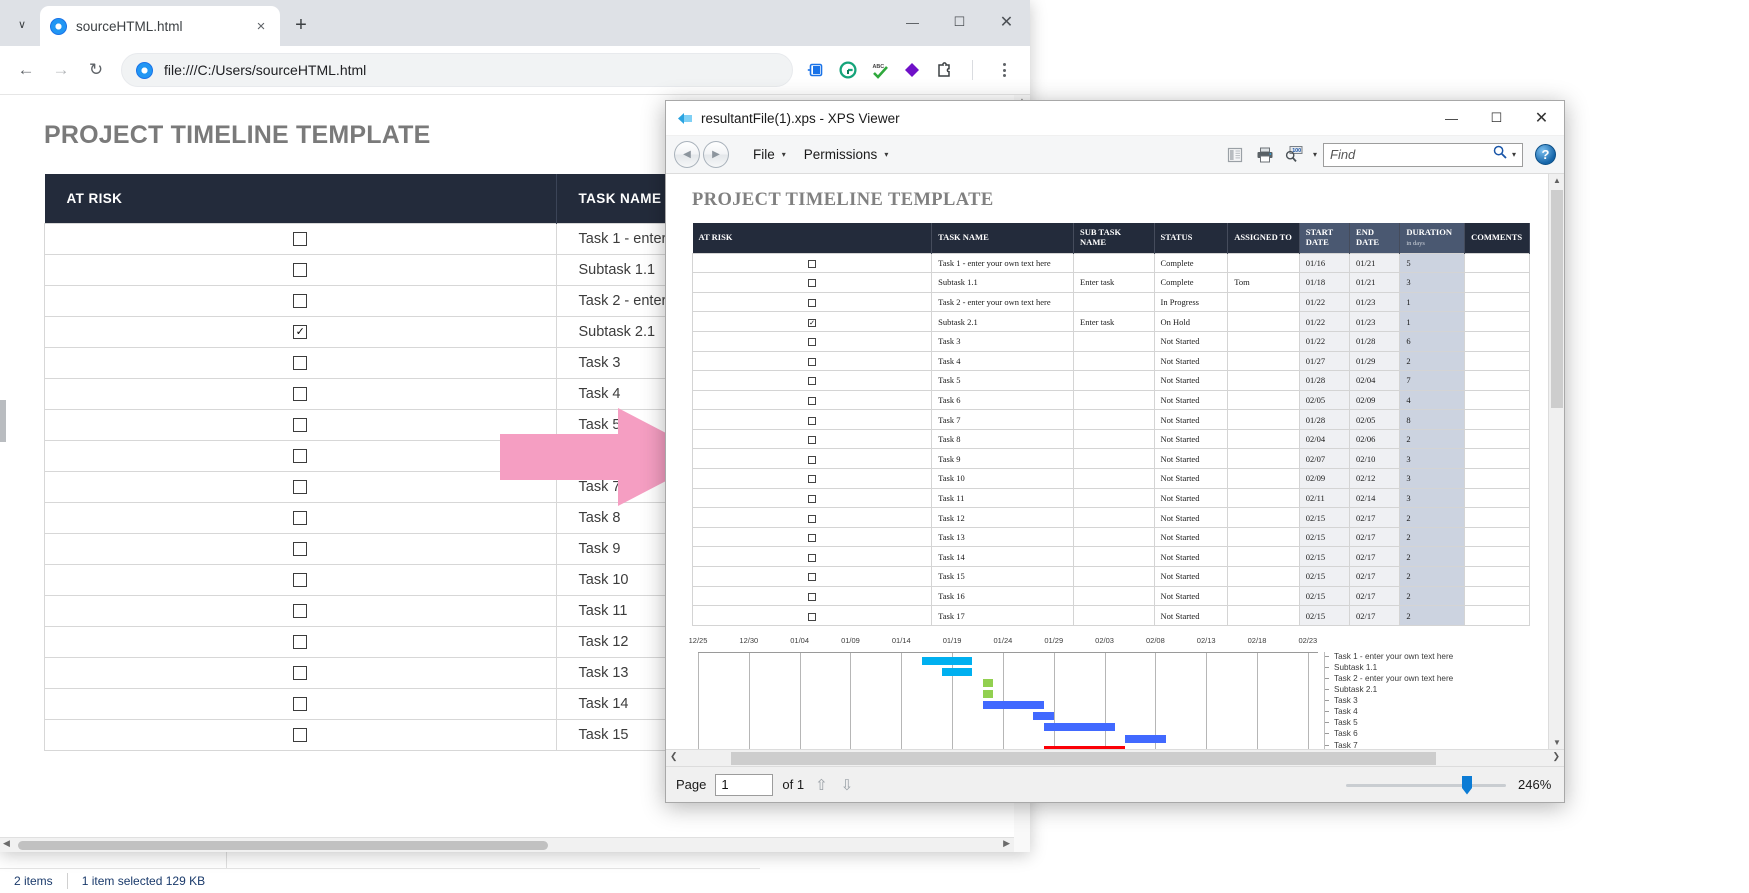 The height and width of the screenshot is (893, 1749). Describe the element at coordinates (879, 70) in the screenshot. I see `spellcheck-icon: ABC` at that location.